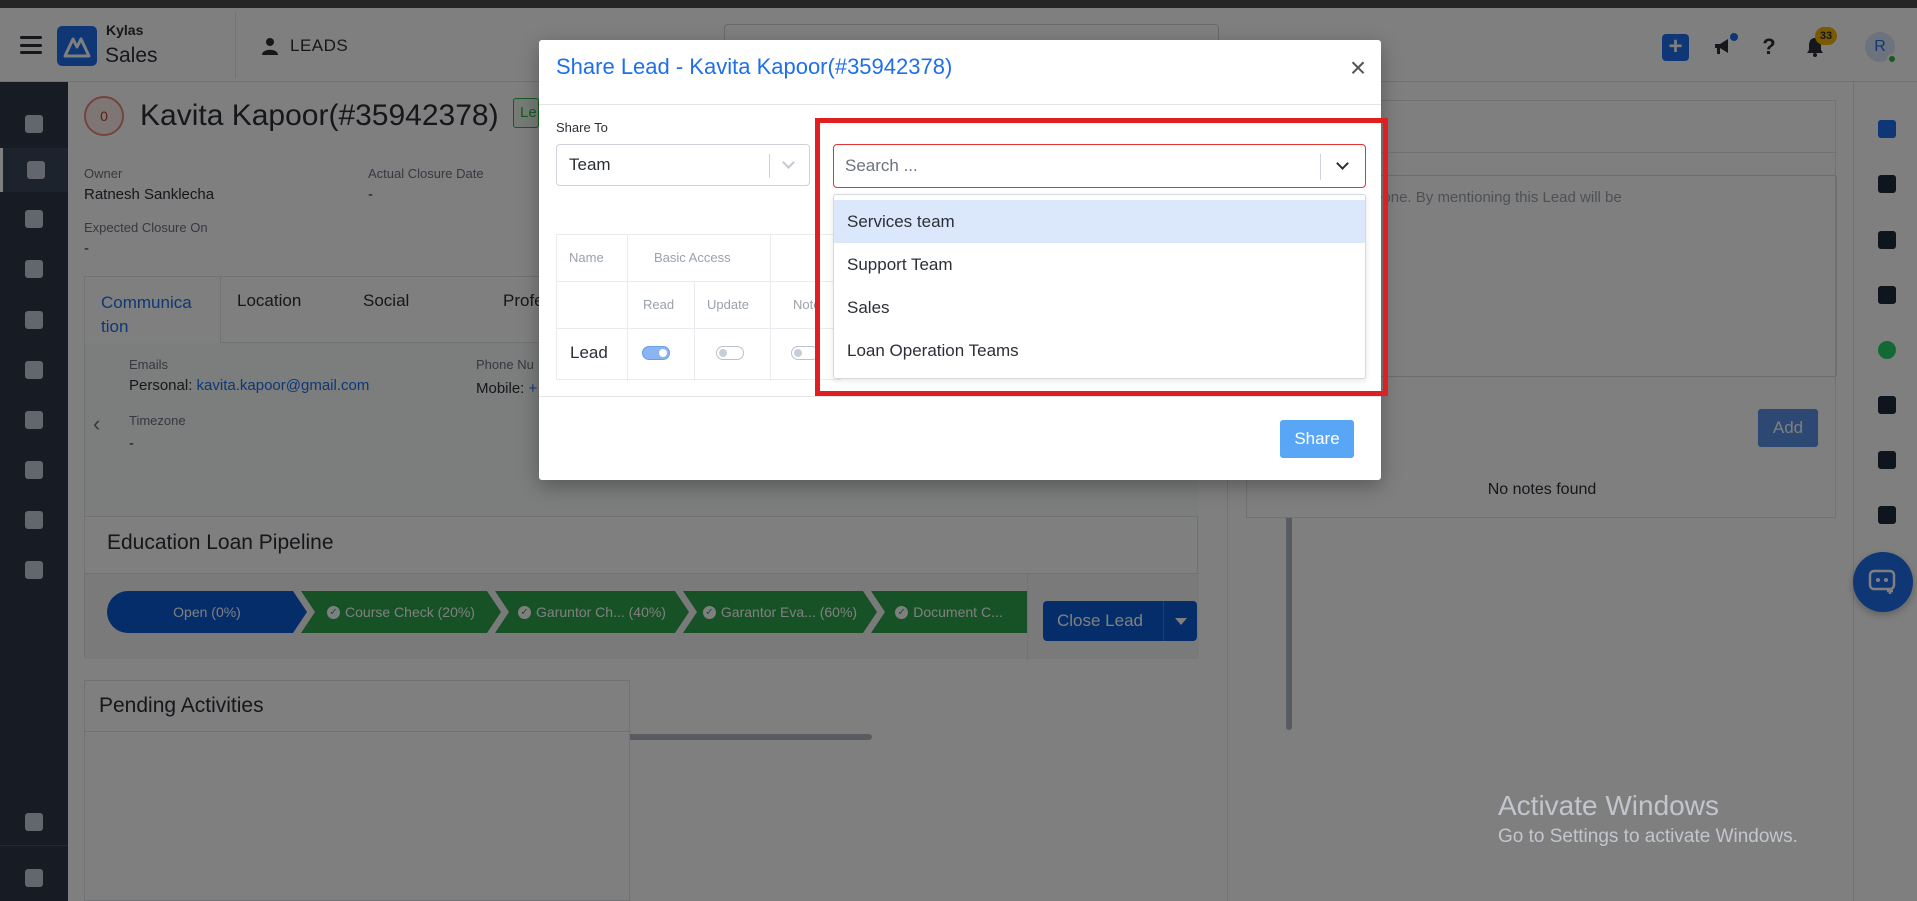  What do you see at coordinates (788, 162) in the screenshot?
I see `chevron-down-icon` at bounding box center [788, 162].